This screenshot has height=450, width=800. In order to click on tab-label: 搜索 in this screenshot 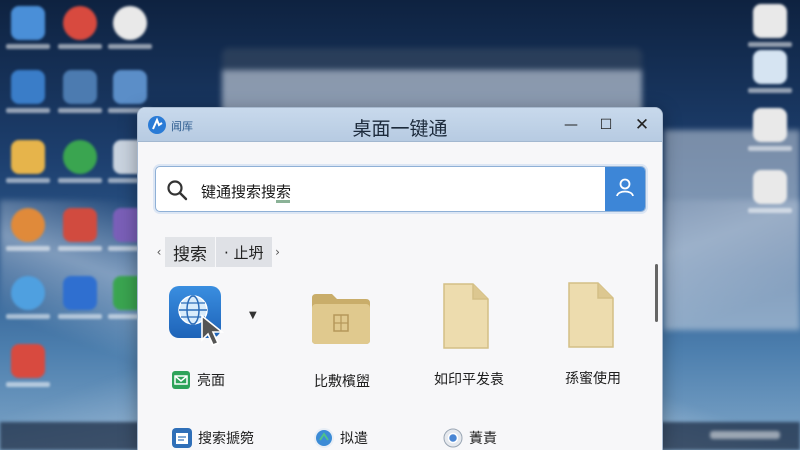, I will do `click(190, 254)`.